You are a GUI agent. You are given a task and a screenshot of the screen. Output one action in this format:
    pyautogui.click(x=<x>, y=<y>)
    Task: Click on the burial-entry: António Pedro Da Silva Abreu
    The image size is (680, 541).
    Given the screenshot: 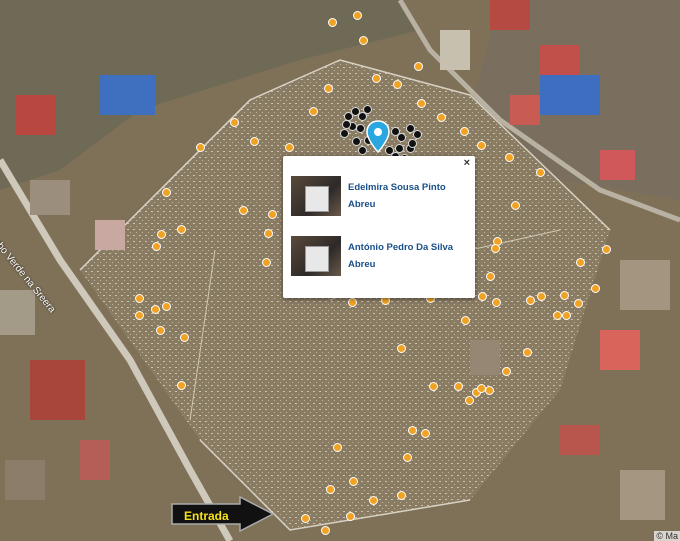 What is the action you would take?
    pyautogui.click(x=381, y=256)
    